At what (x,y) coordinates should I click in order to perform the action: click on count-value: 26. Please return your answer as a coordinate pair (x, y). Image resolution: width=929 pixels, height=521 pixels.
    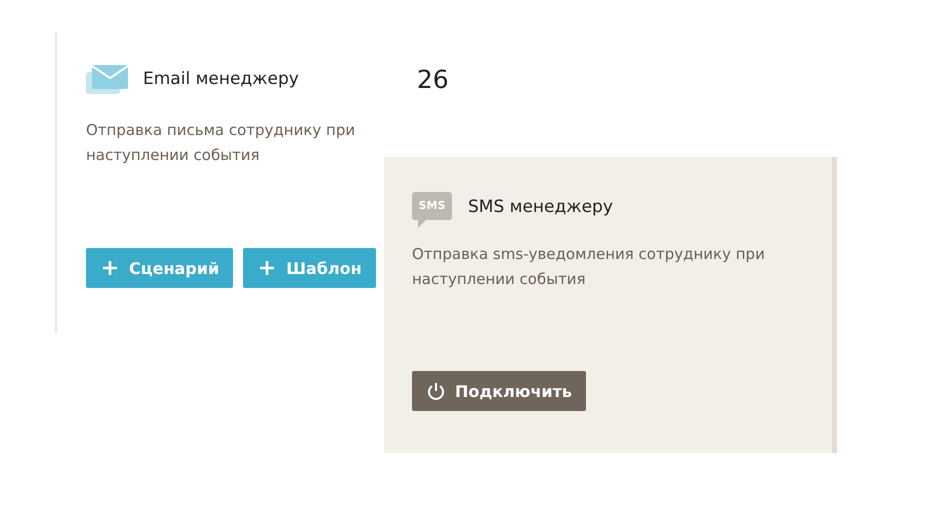
    Looking at the image, I should click on (432, 79).